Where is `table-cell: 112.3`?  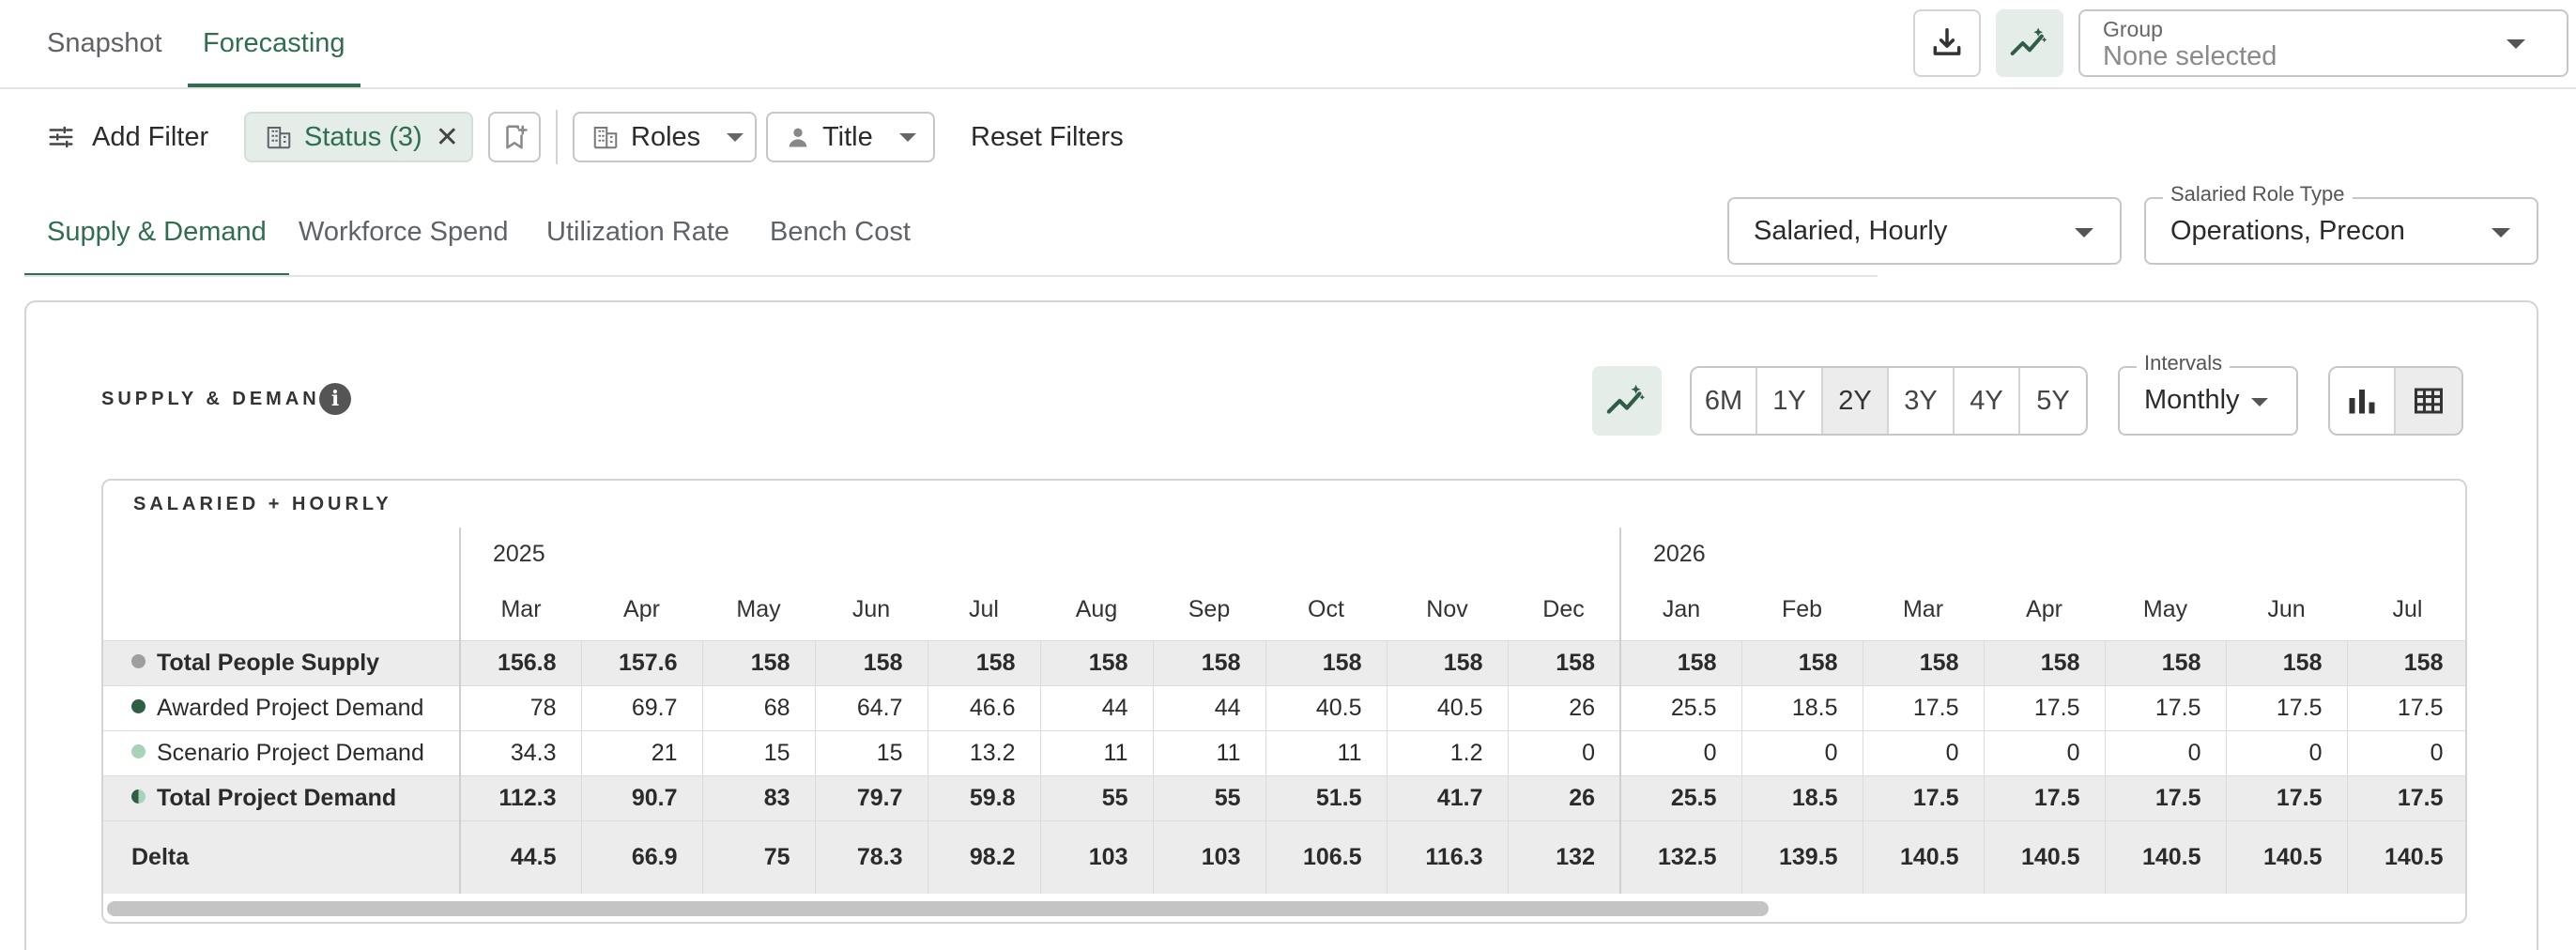 table-cell: 112.3 is located at coordinates (521, 798).